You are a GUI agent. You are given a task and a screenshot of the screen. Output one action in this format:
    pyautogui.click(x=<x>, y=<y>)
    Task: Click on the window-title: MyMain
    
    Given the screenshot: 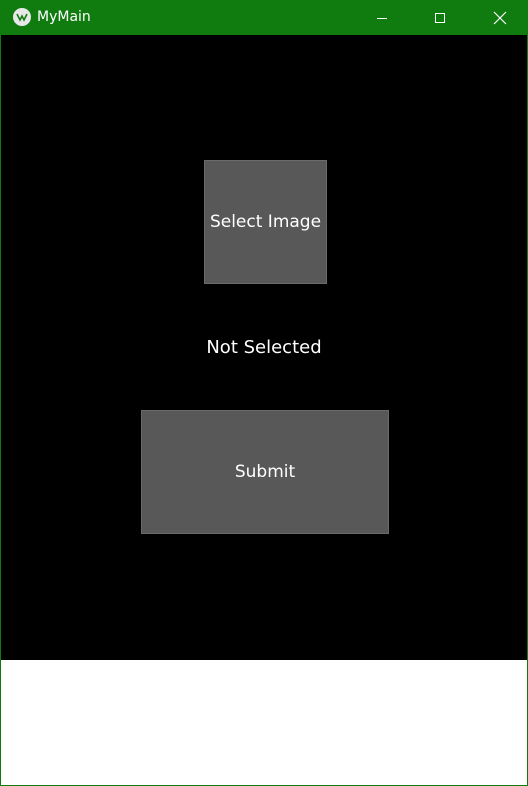 What is the action you would take?
    pyautogui.click(x=64, y=17)
    